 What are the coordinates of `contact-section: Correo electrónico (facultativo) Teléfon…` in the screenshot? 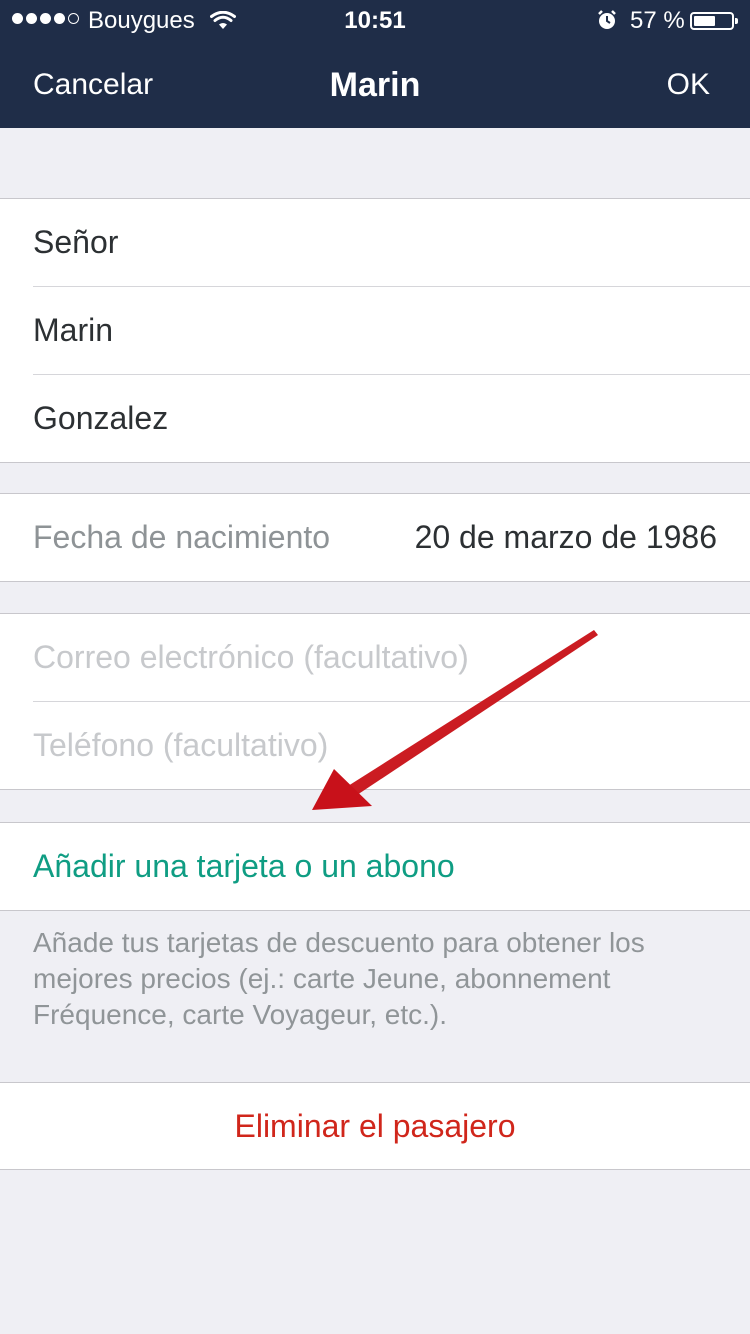 It's located at (375, 701).